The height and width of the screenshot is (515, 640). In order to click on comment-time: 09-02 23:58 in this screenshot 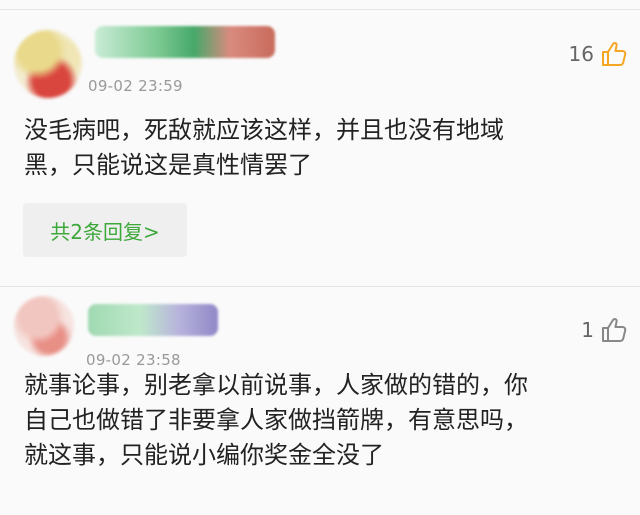, I will do `click(133, 360)`.